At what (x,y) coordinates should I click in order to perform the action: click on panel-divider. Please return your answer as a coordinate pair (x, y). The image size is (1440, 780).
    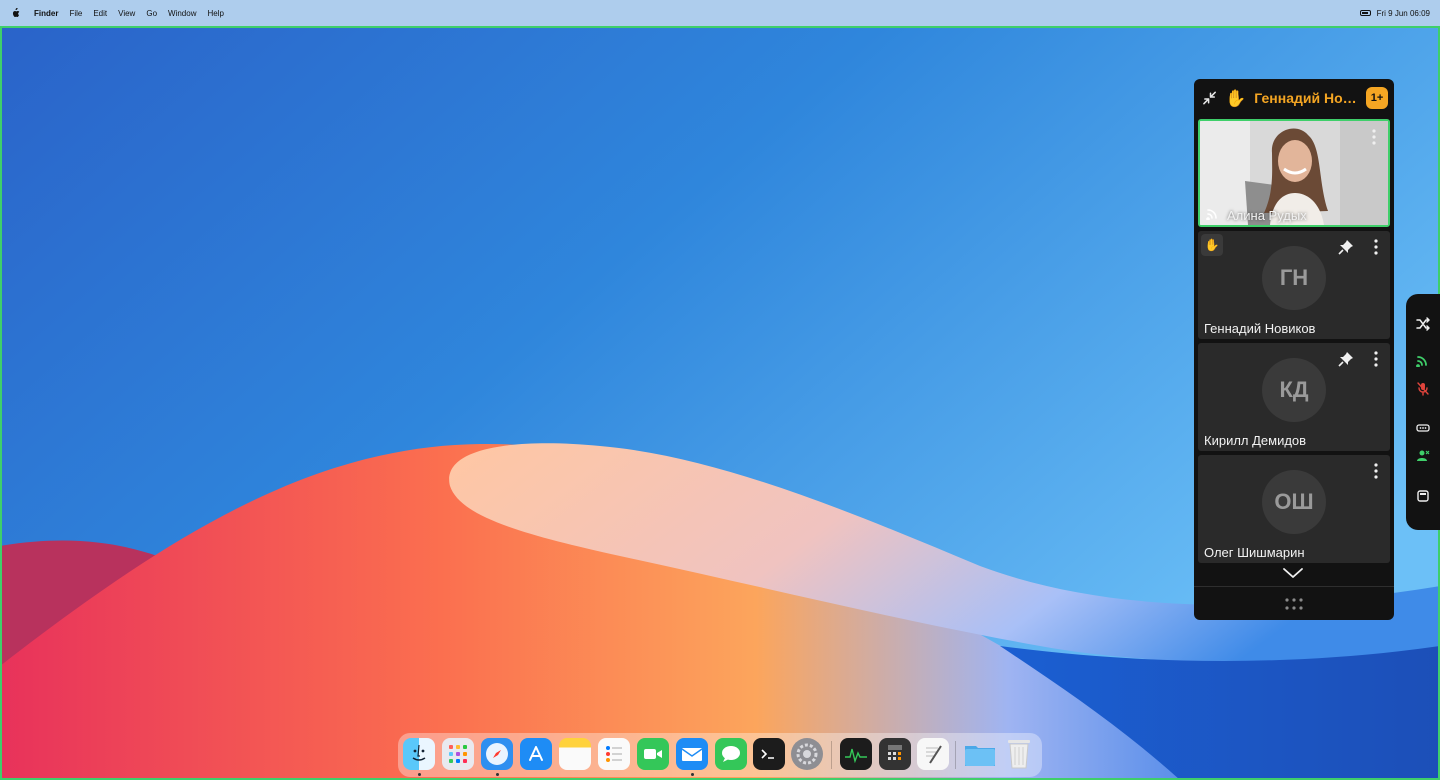
    Looking at the image, I should click on (1294, 586).